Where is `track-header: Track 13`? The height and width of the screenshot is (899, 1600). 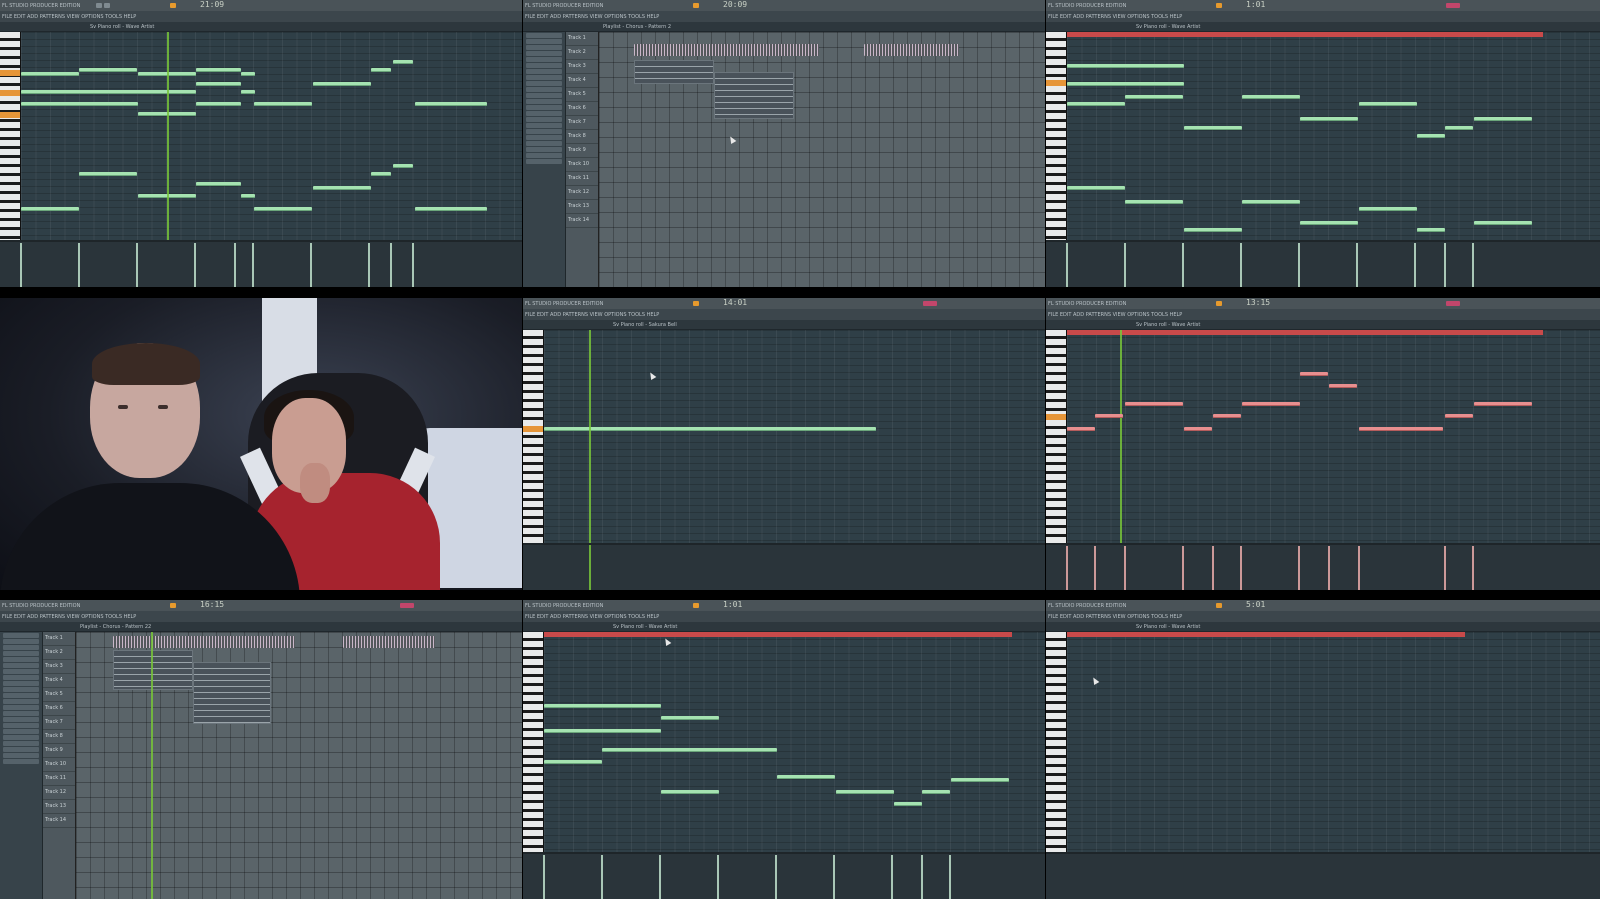
track-header: Track 13 is located at coordinates (59, 807).